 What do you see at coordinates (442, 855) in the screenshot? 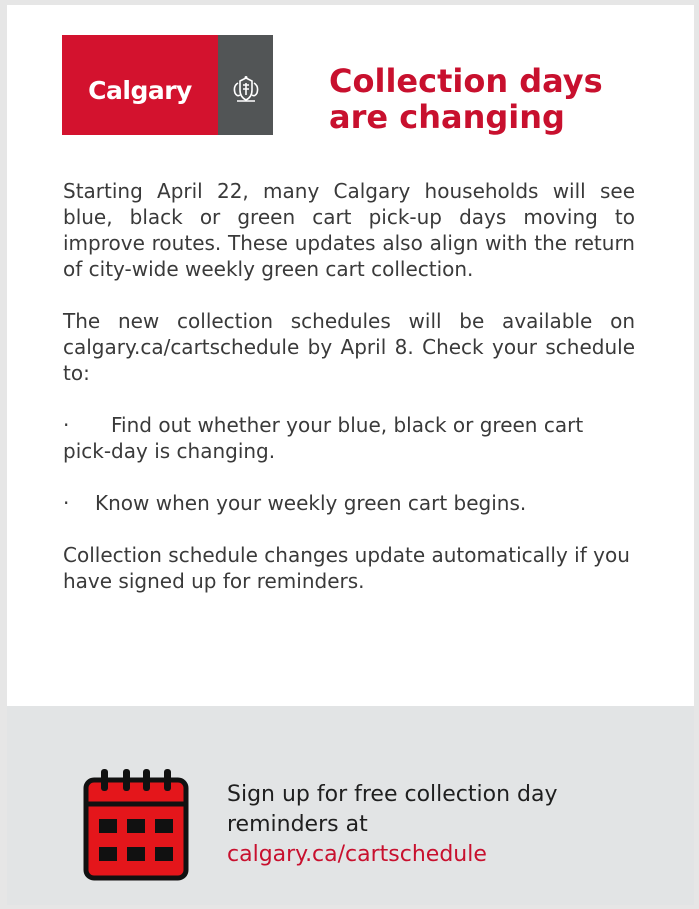
I see `cartschedule-link: calgary.ca/cartschedule` at bounding box center [442, 855].